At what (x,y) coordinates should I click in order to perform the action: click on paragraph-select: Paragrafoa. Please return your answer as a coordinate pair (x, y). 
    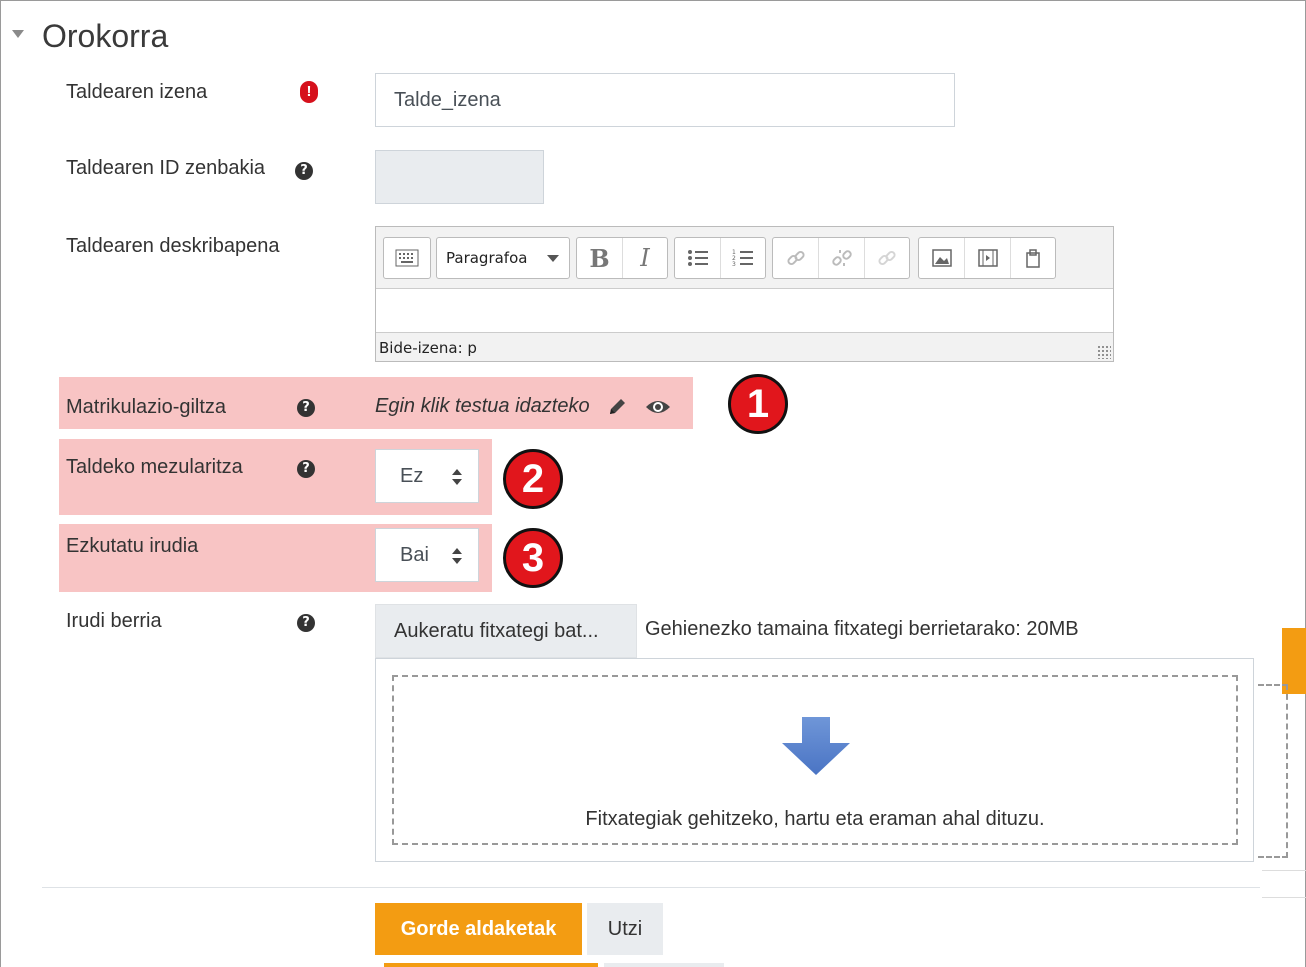
    Looking at the image, I should click on (503, 258).